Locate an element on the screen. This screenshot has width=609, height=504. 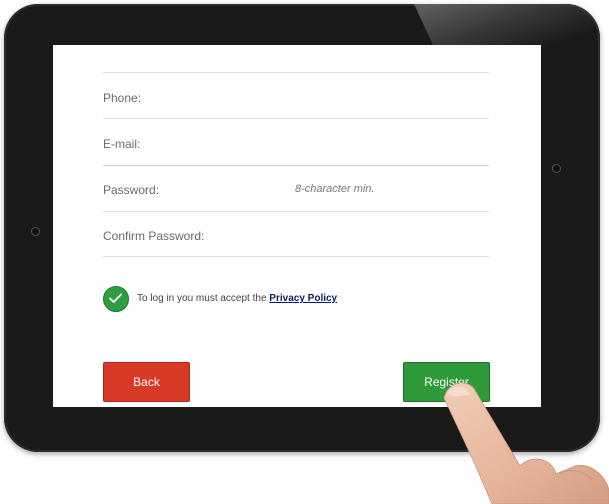
consent-text: To log in you must accept the is located at coordinates (203, 298).